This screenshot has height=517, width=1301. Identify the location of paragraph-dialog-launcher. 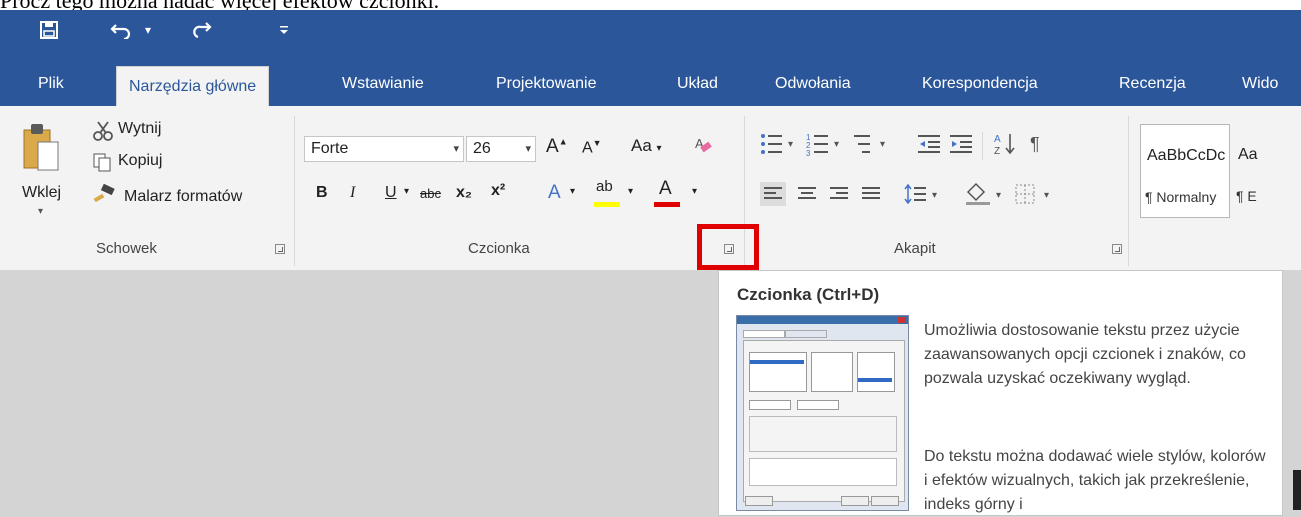
(1117, 249).